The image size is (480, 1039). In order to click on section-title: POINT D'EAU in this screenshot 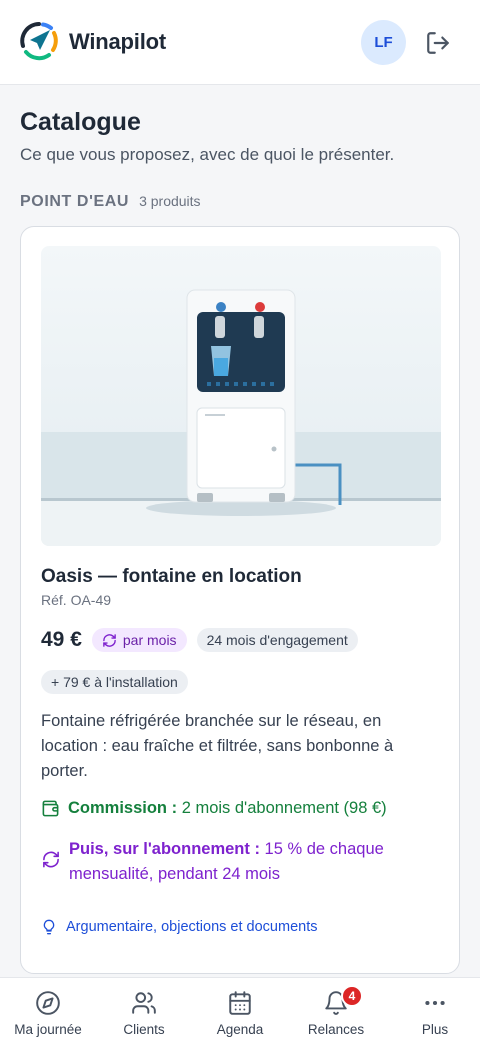, I will do `click(75, 201)`.